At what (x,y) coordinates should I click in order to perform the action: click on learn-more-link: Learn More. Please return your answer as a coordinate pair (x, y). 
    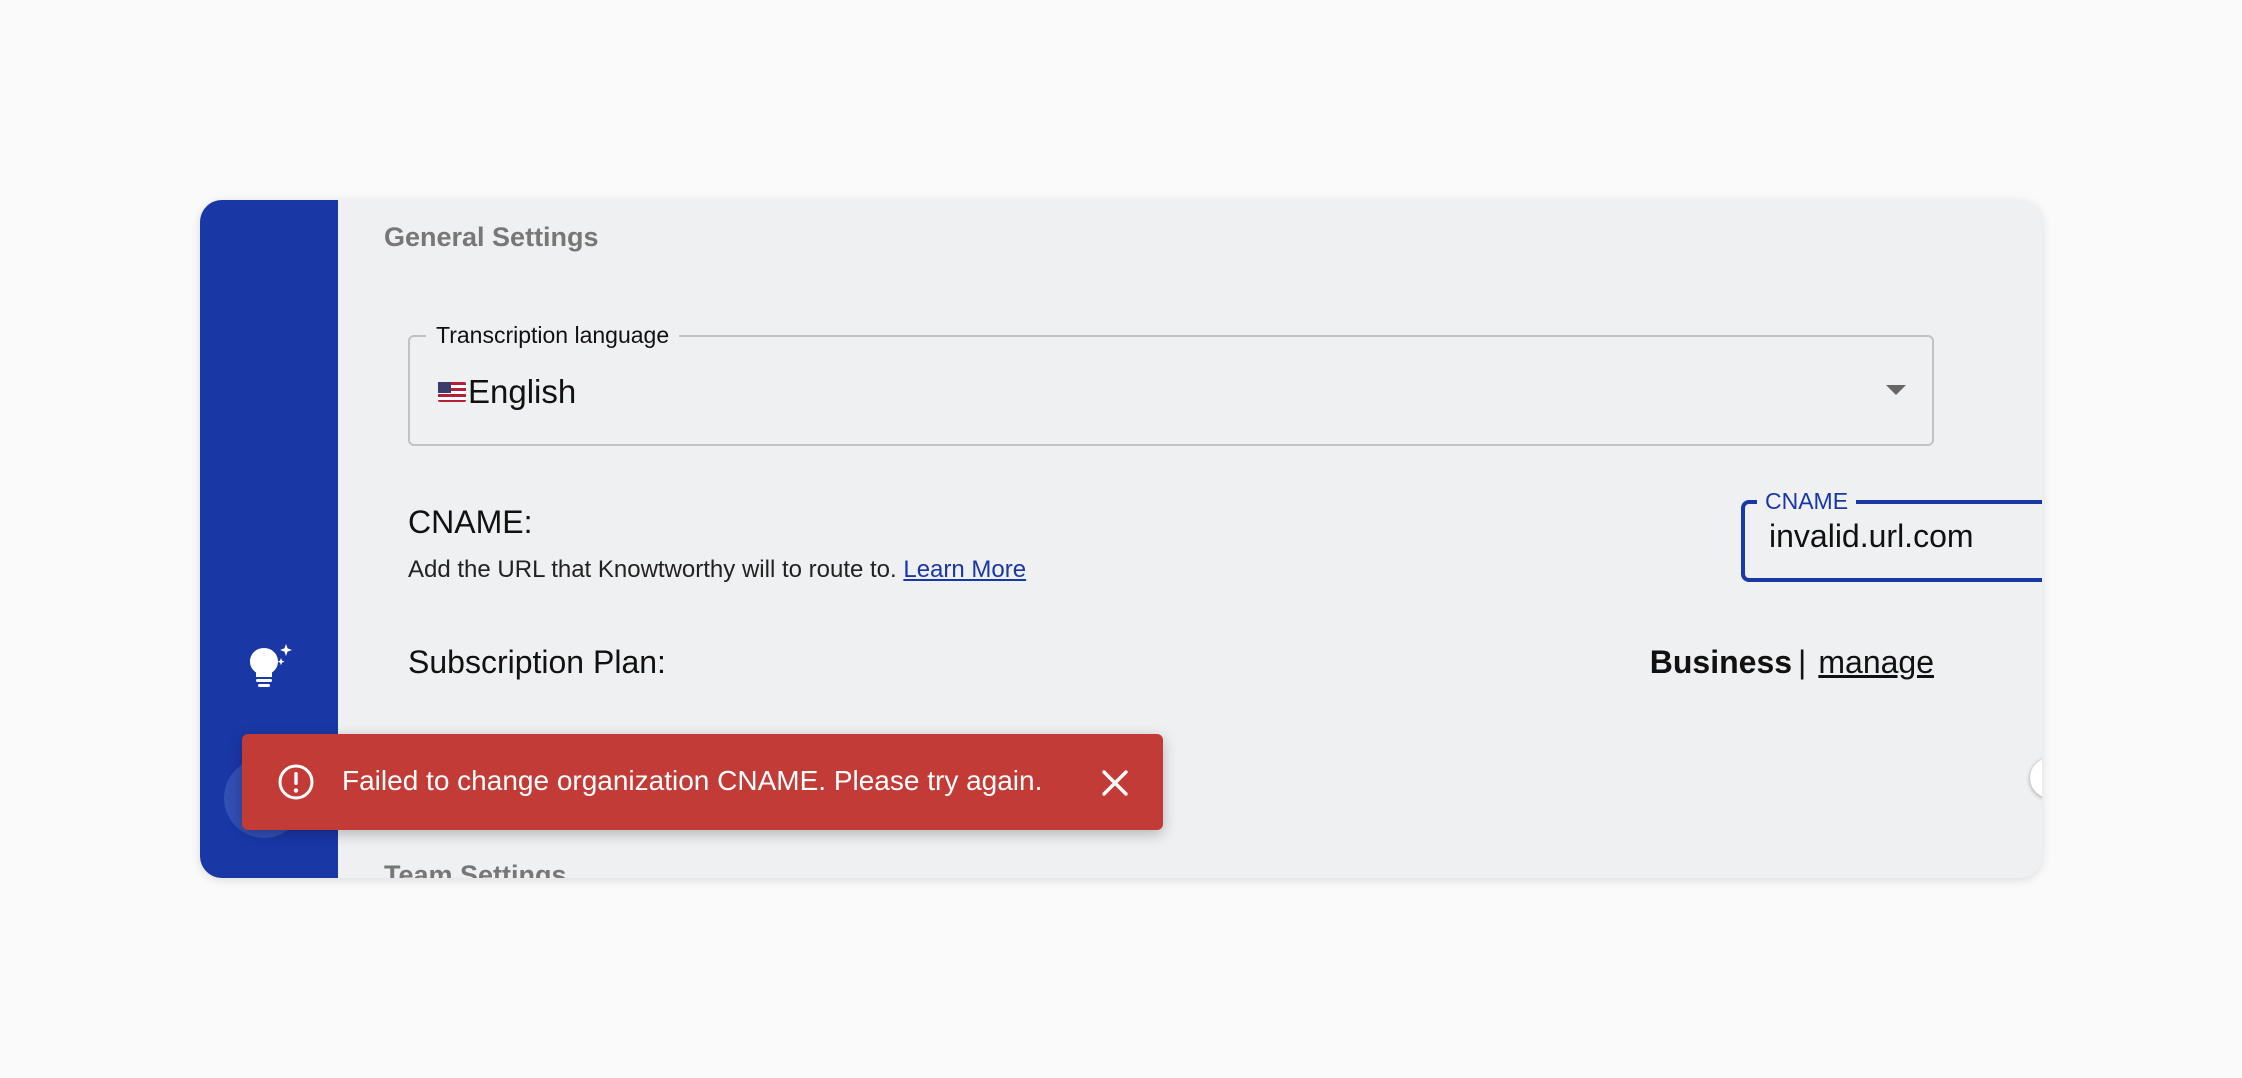
    Looking at the image, I should click on (964, 569).